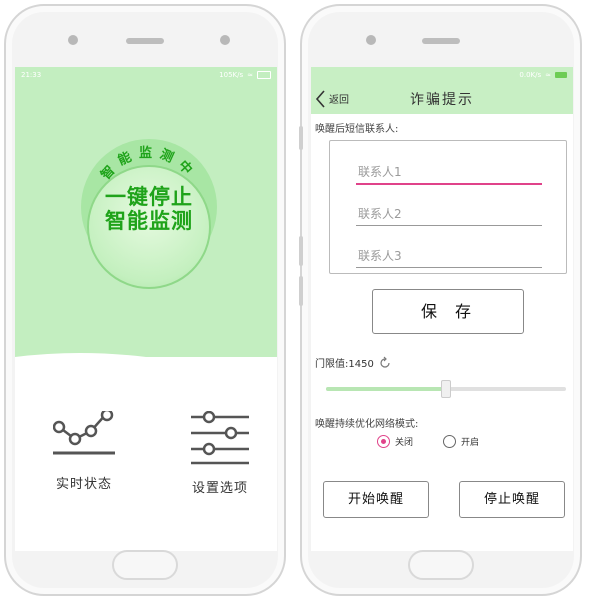 The height and width of the screenshot is (602, 592). I want to click on front-sensor, so click(225, 40).